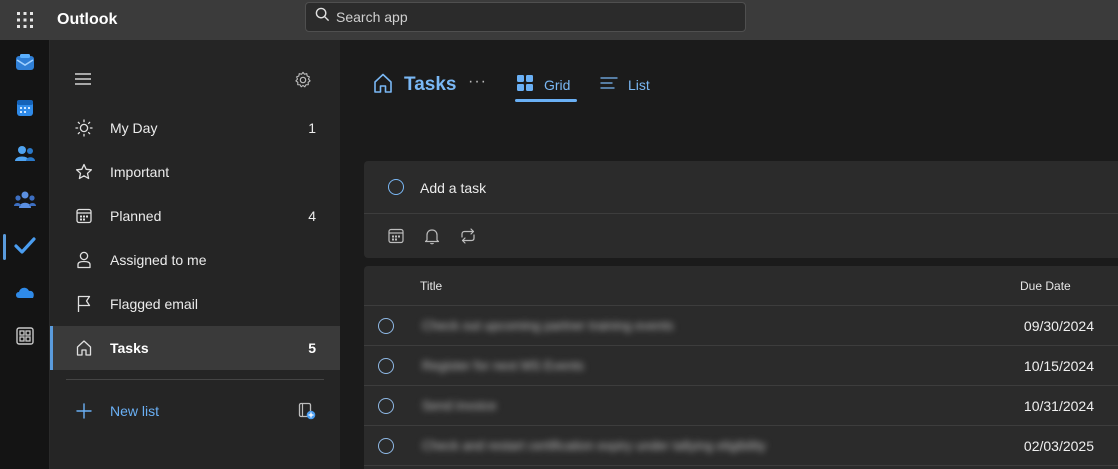 Image resolution: width=1118 pixels, height=469 pixels. What do you see at coordinates (303, 82) in the screenshot?
I see `gear-icon` at bounding box center [303, 82].